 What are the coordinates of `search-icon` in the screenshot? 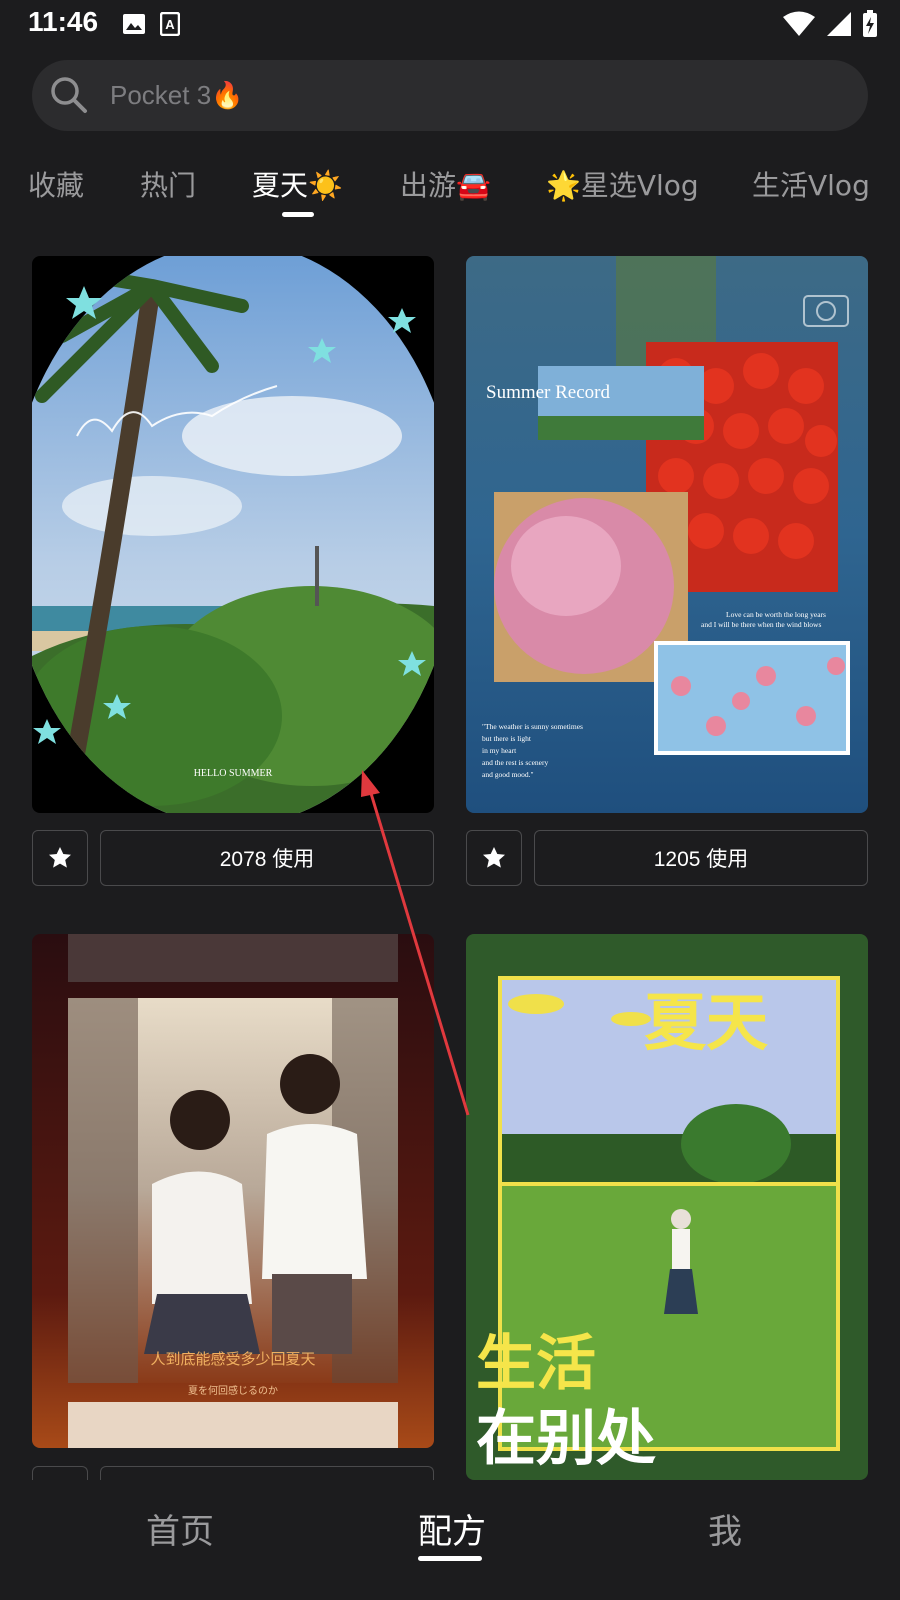 It's located at (69, 95).